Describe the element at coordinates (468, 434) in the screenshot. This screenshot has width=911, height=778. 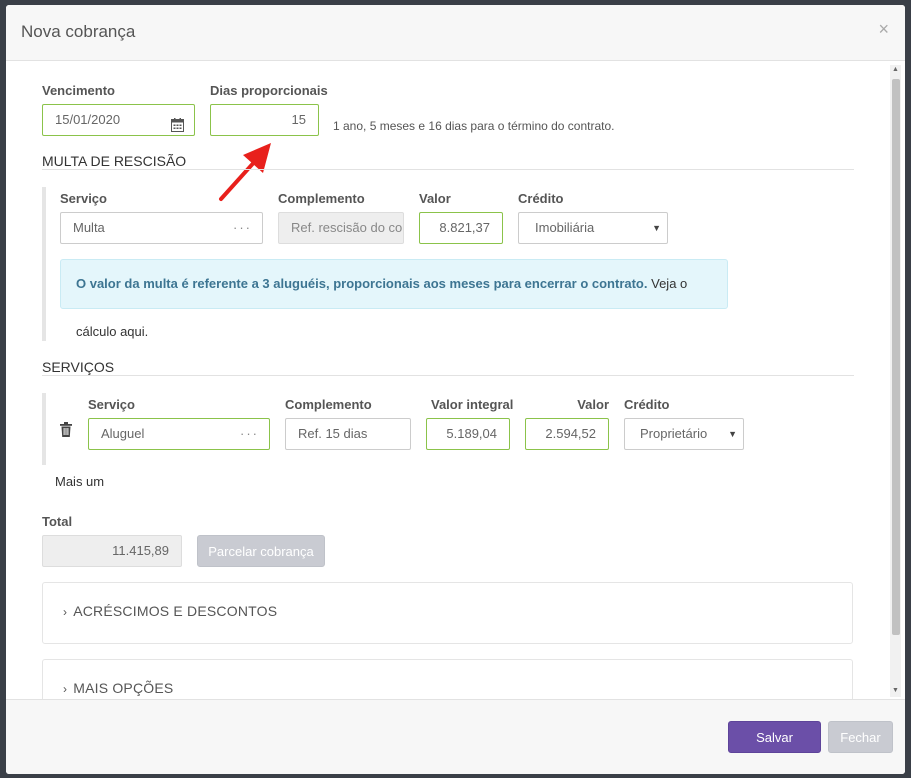
I see `valor-integral-input: 5.189,04` at that location.